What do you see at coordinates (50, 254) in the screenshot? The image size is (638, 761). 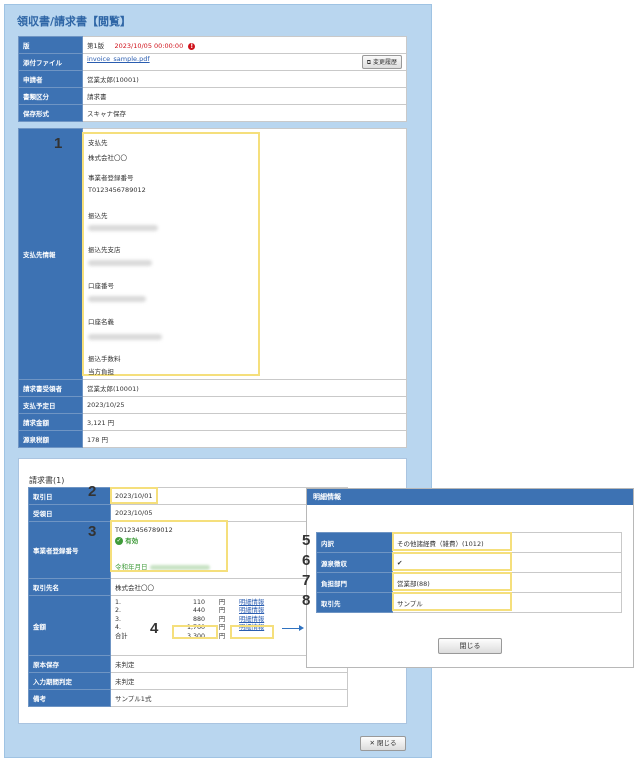 I see `payee-info-label: 支払先情報` at bounding box center [50, 254].